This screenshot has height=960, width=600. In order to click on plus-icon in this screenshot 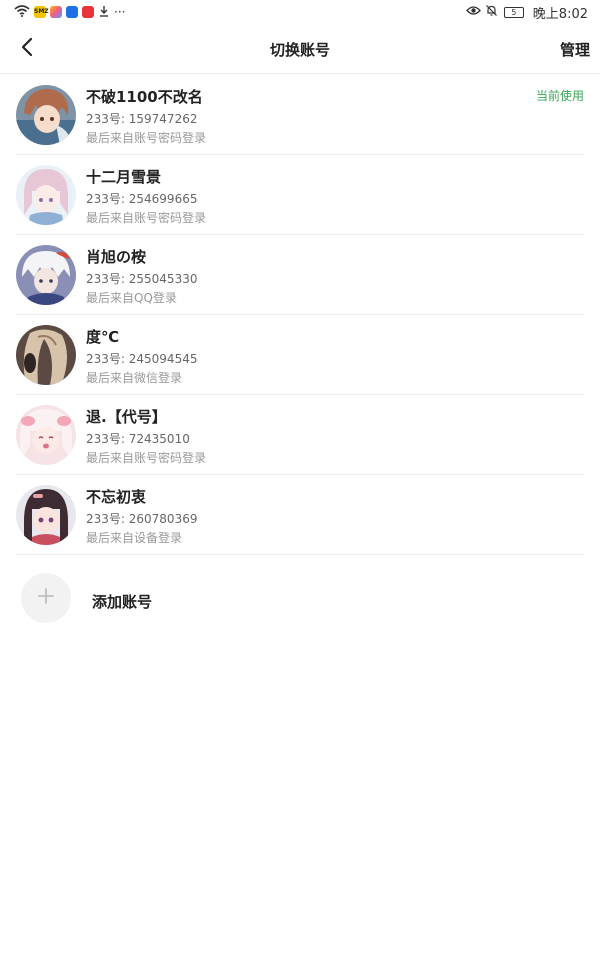, I will do `click(46, 598)`.